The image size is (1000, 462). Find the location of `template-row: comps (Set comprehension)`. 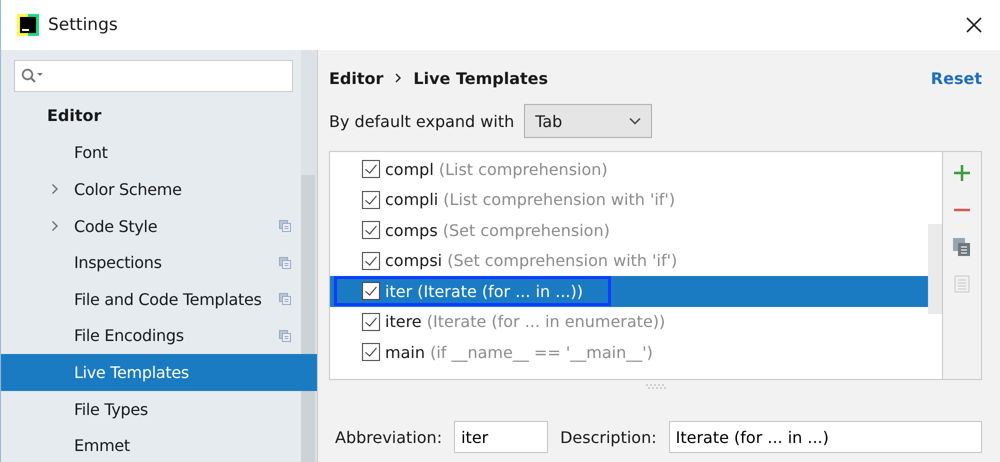

template-row: comps (Set comprehension) is located at coordinates (629, 230).